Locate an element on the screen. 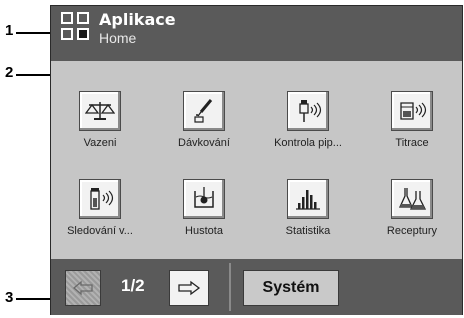  app-titrace: Titrace is located at coordinates (412, 120).